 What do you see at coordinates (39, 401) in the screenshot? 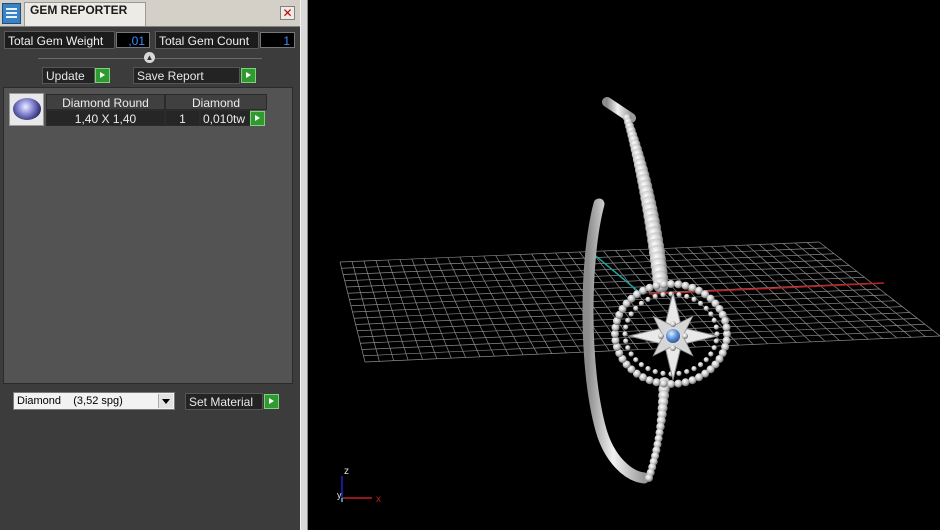
I see `material-name: Diamond` at bounding box center [39, 401].